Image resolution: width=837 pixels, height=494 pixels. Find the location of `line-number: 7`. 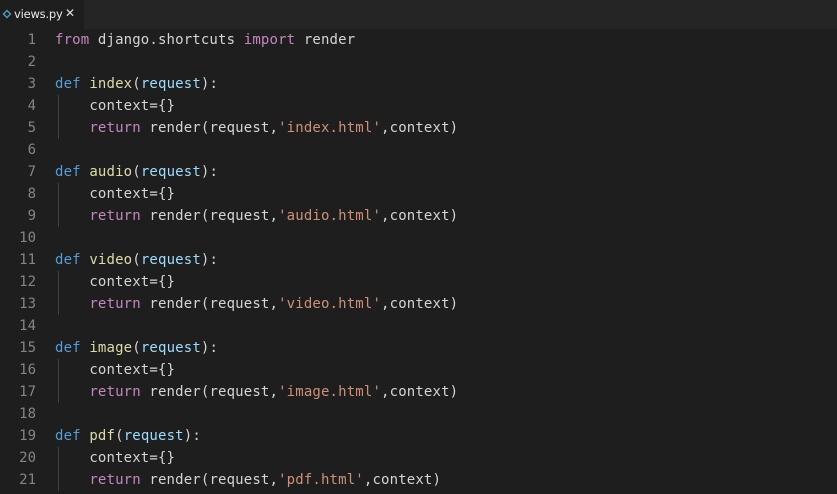

line-number: 7 is located at coordinates (31, 172).